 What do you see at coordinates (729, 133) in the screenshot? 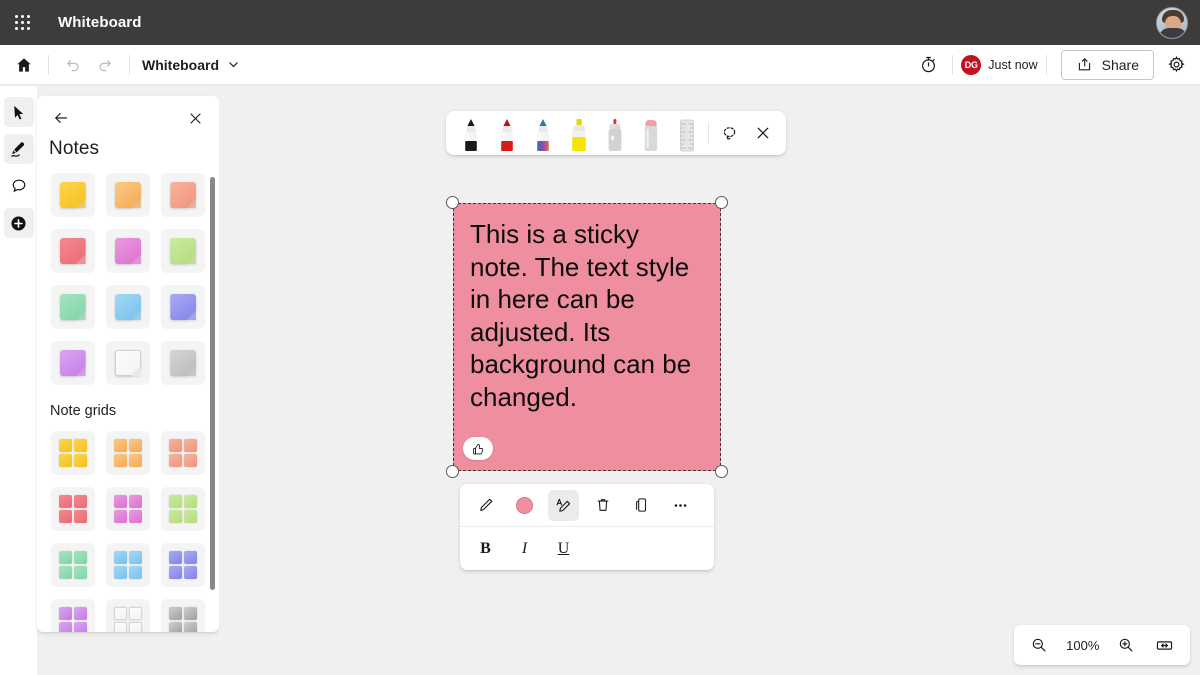
I see `lasso-select-button` at bounding box center [729, 133].